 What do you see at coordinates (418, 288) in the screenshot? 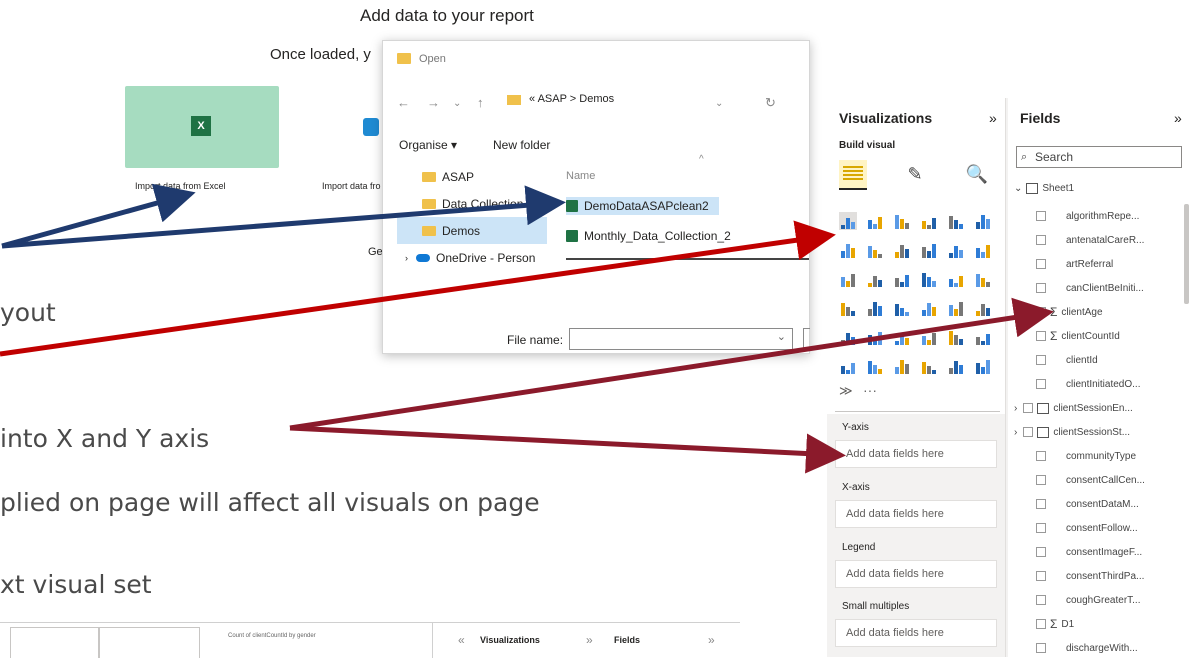
I see `arrow-to-visuals` at bounding box center [418, 288].